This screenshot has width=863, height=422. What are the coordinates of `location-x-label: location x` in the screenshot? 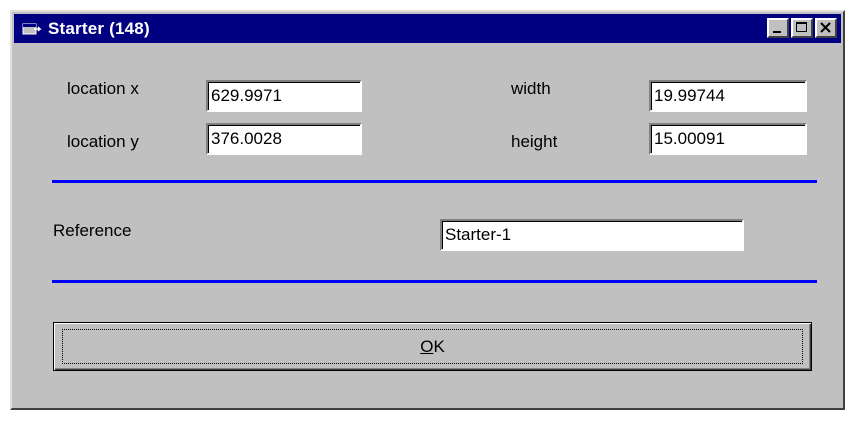 It's located at (103, 88).